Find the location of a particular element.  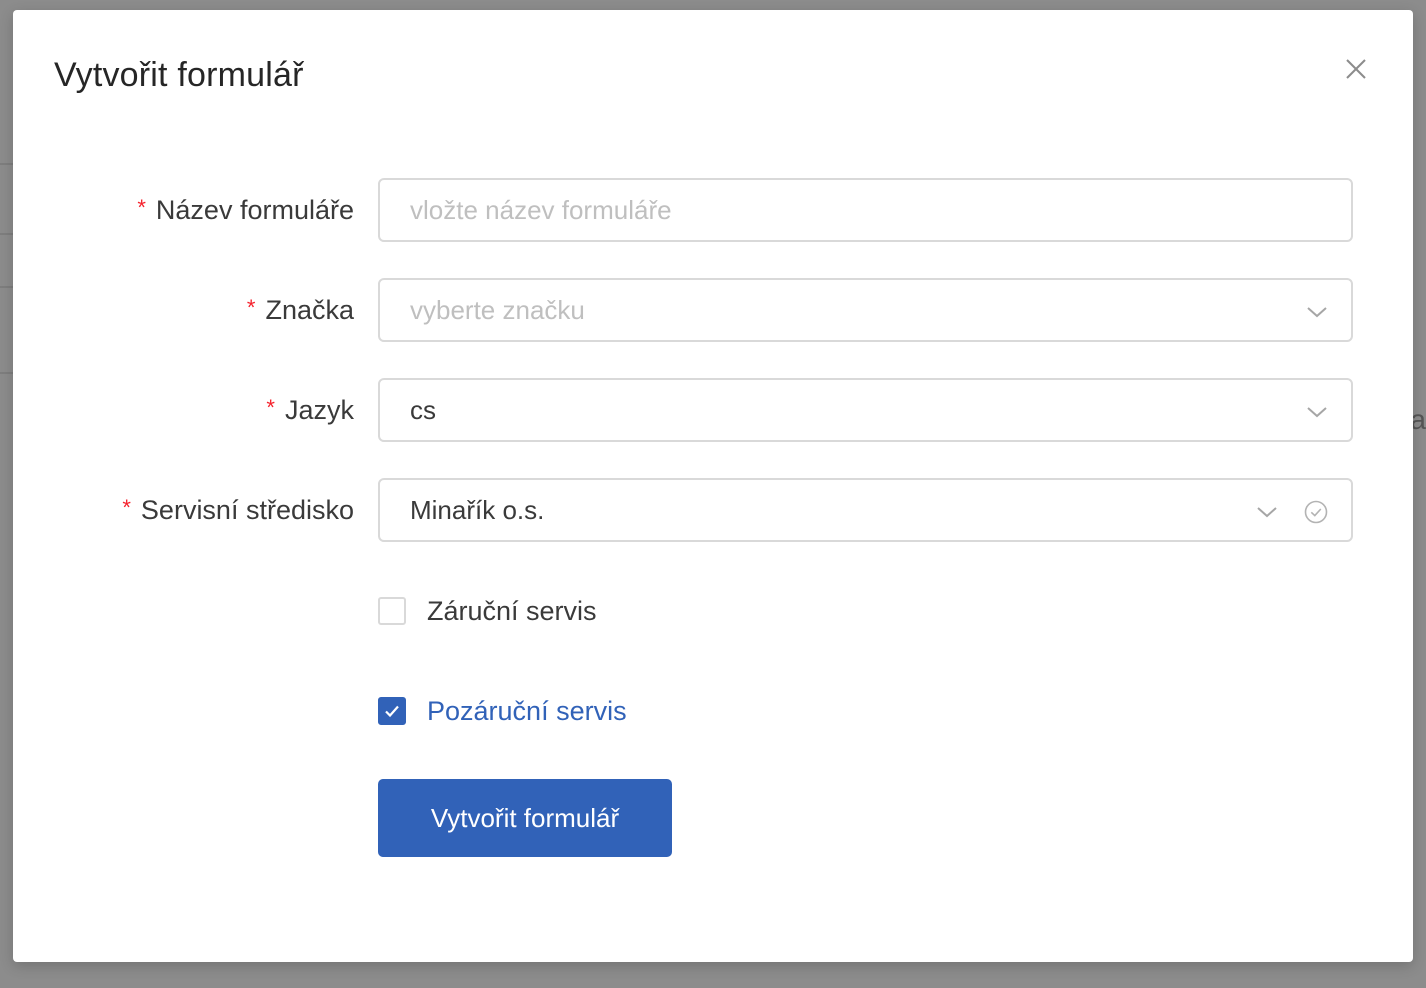

form-item-service-center: * Servisní středisko Minařík o.s. is located at coordinates (713, 510).